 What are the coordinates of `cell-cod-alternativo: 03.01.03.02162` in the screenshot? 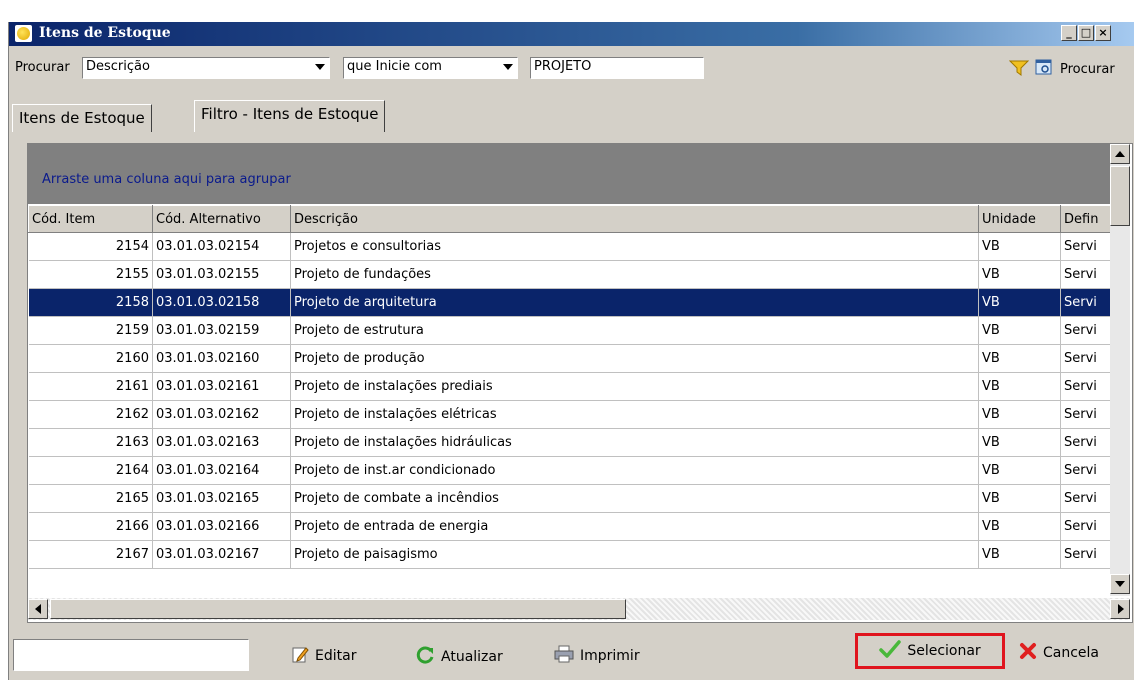 It's located at (221, 414).